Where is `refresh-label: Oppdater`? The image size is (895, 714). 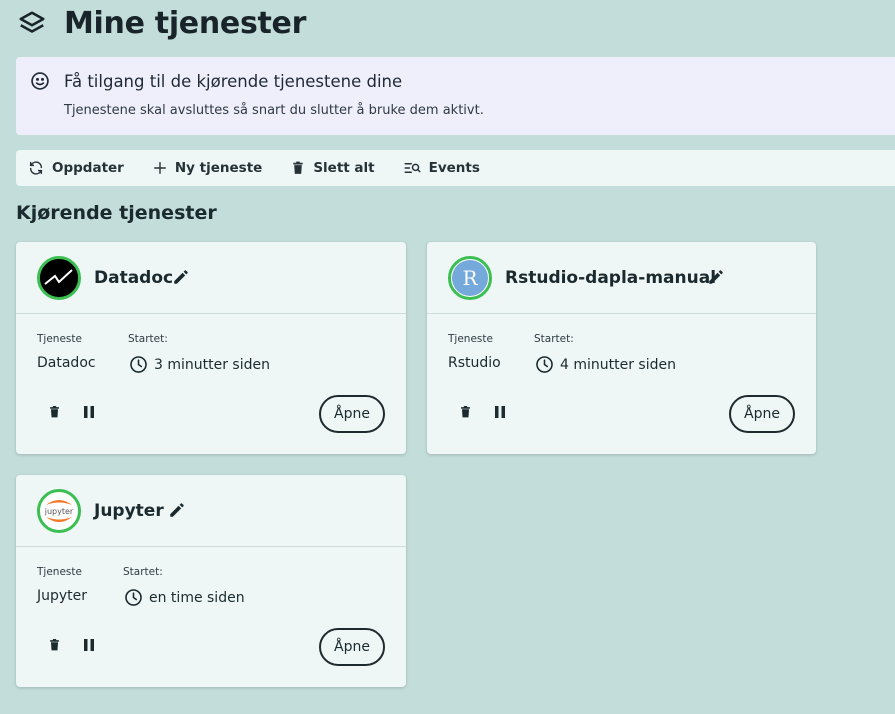 refresh-label: Oppdater is located at coordinates (88, 168).